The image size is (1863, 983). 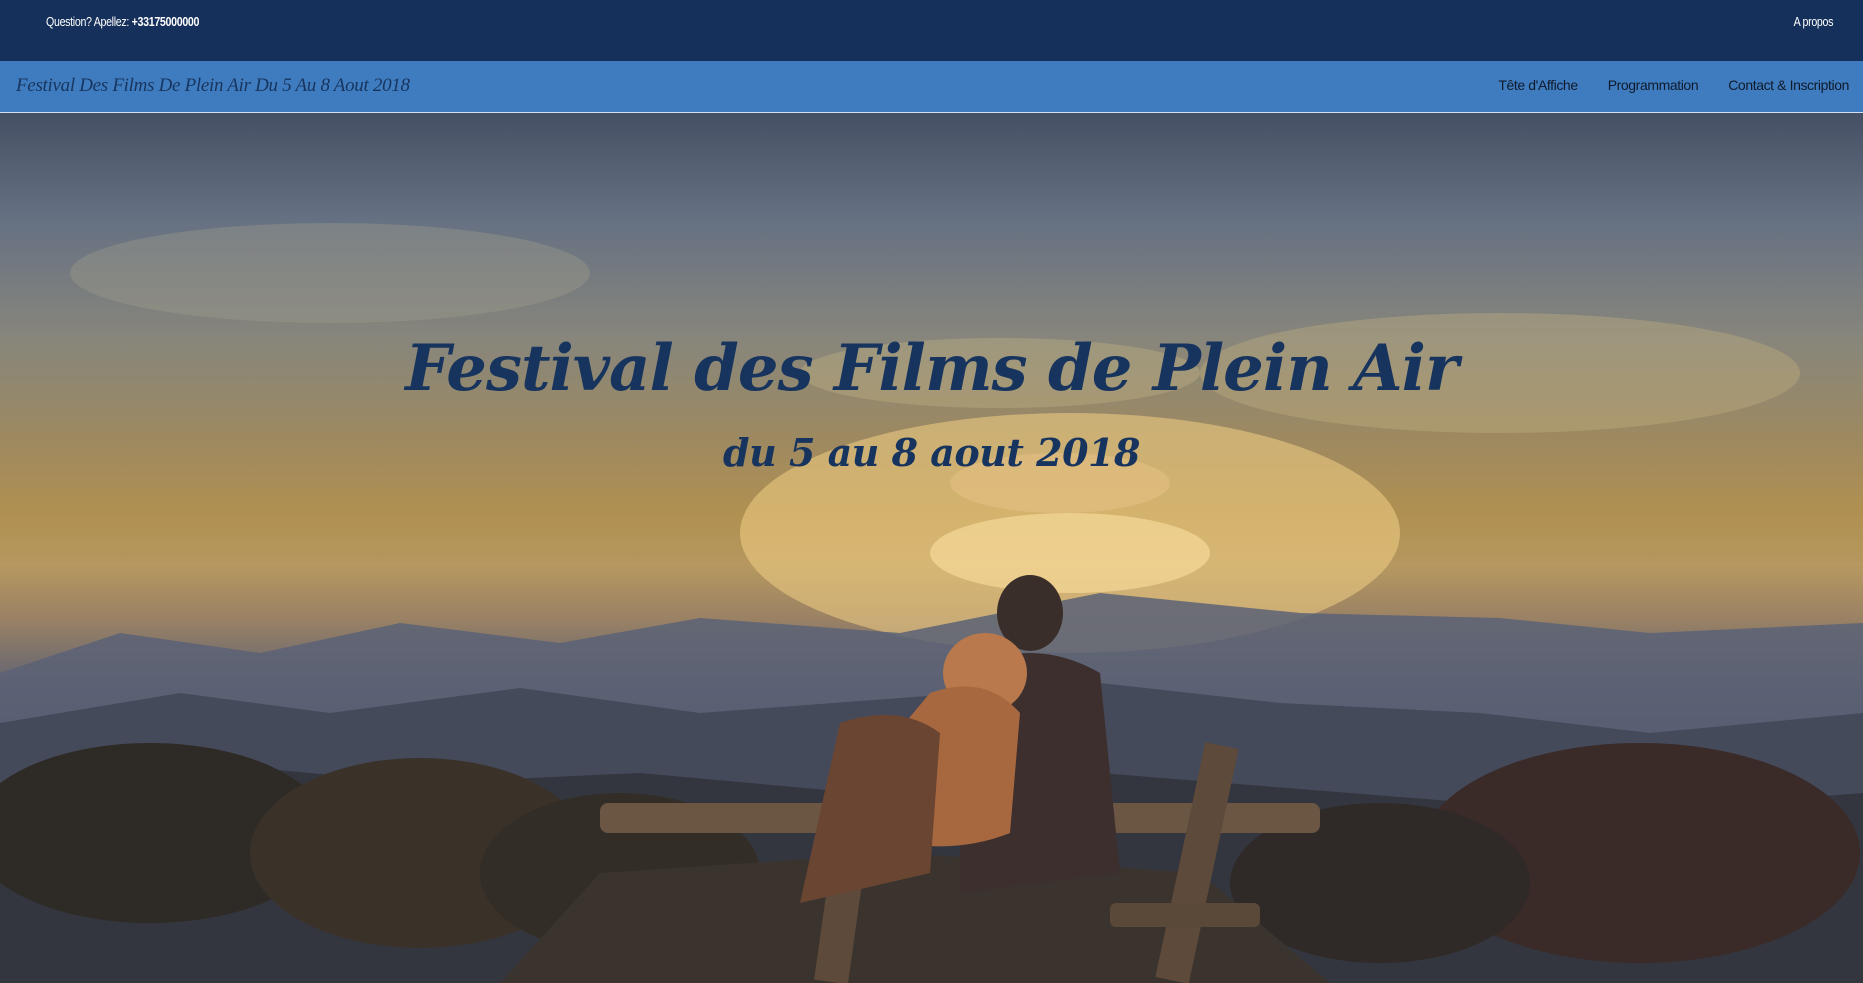 I want to click on nav-item-contact-inscription: Contact & Inscription, so click(x=1788, y=85).